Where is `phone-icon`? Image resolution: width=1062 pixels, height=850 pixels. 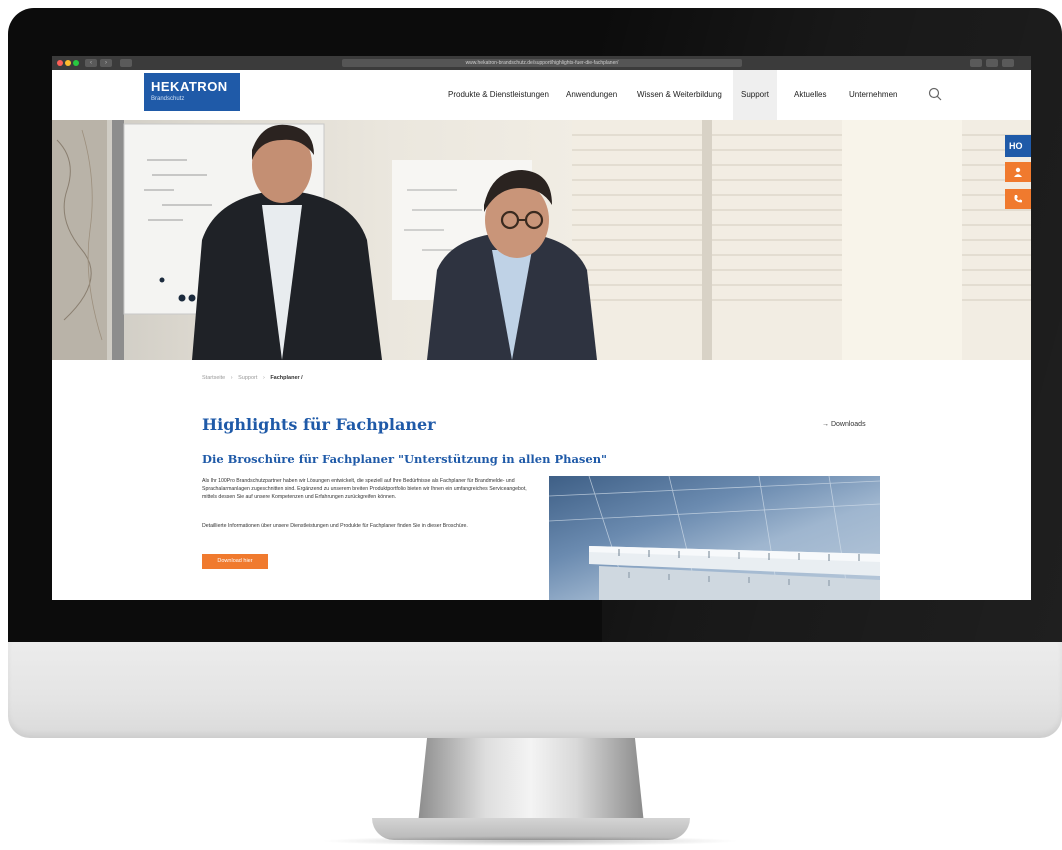 phone-icon is located at coordinates (1018, 199).